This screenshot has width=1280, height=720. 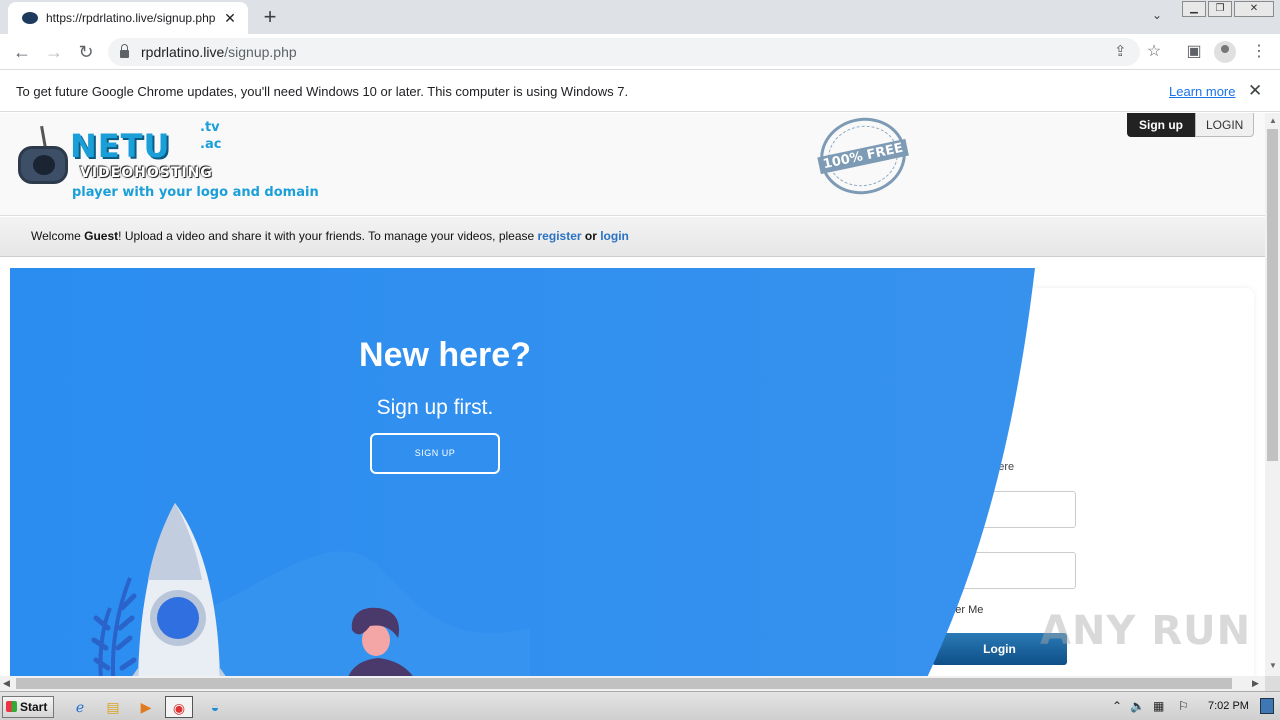 What do you see at coordinates (6, 683) in the screenshot?
I see `scroll-left-icon: ◀` at bounding box center [6, 683].